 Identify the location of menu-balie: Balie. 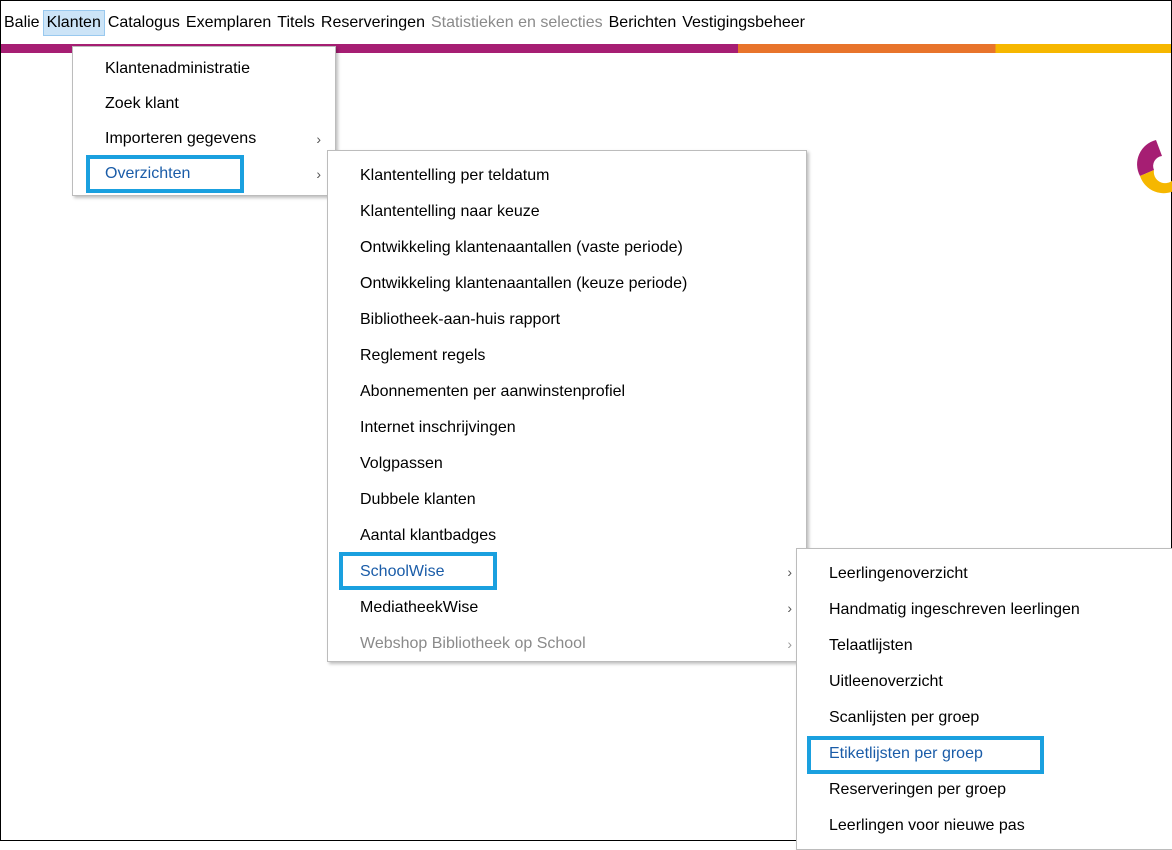
(22, 23).